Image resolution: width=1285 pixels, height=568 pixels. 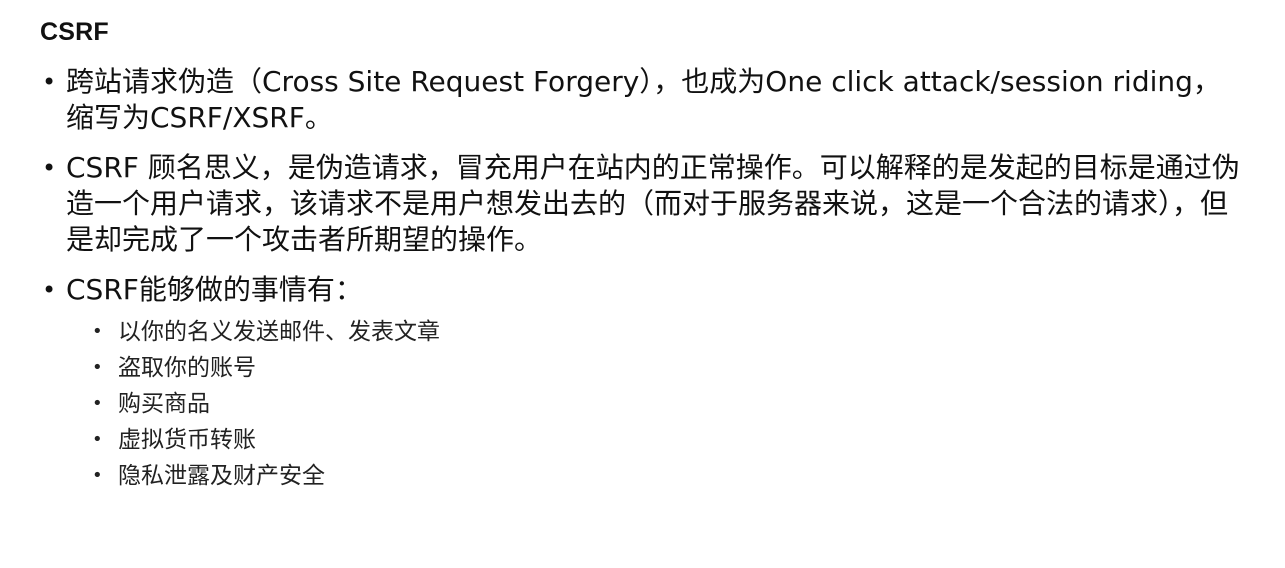 I want to click on sub-bullet-item: • 购买商品, so click(x=264, y=404).